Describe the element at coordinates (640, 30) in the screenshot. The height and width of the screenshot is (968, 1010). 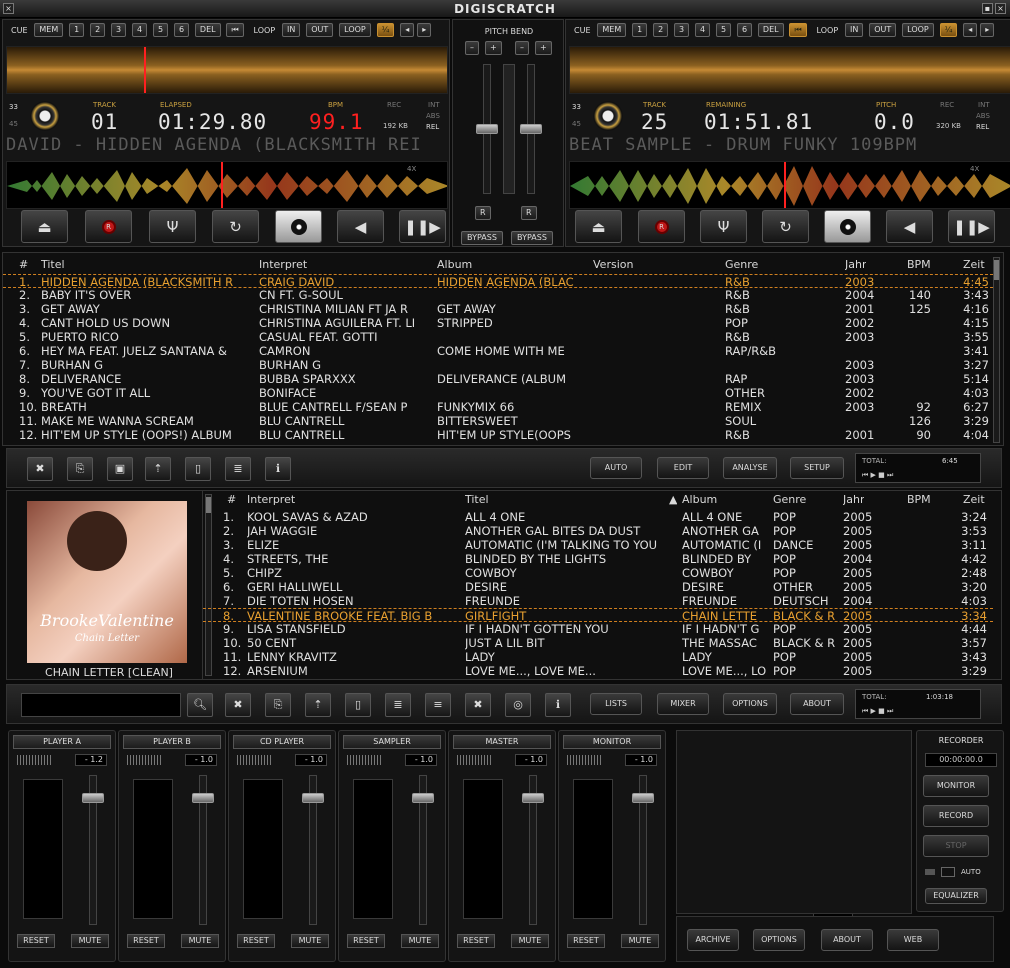
I see `cue-1-button: 1` at that location.